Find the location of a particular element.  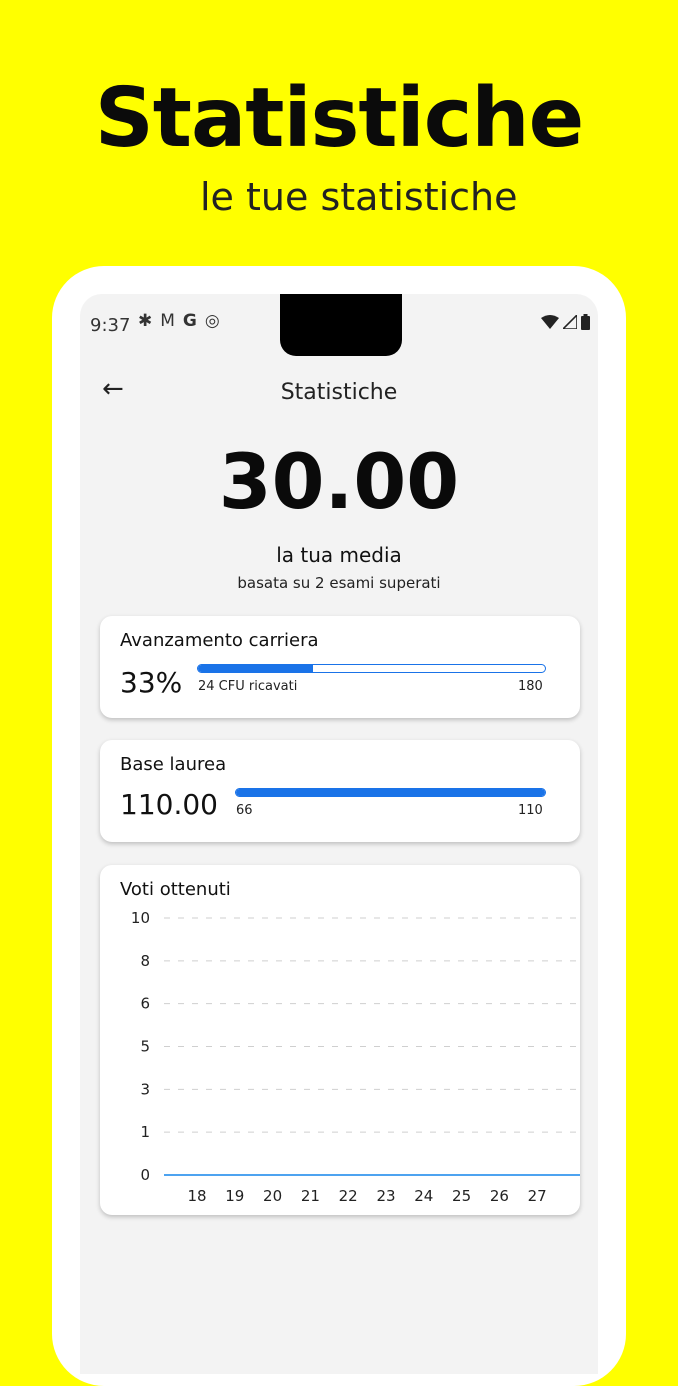

promo-title: Statistiche is located at coordinates (339, 118).